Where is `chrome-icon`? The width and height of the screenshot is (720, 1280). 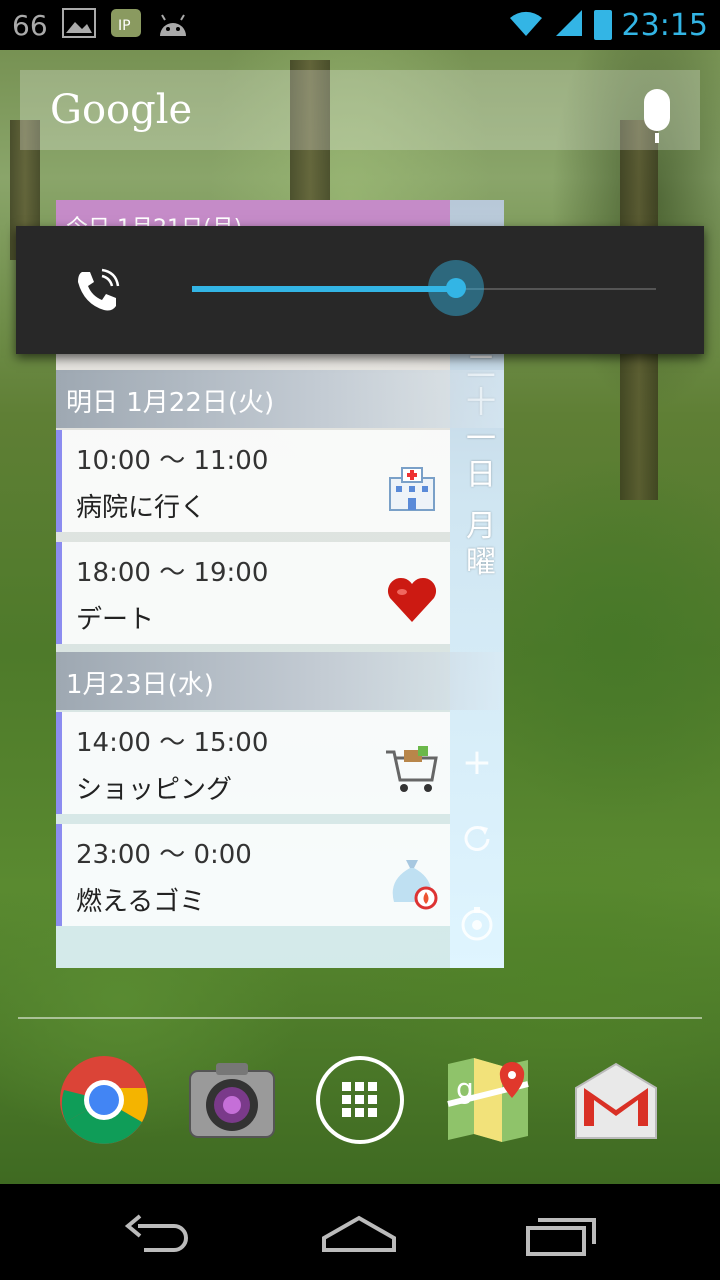 chrome-icon is located at coordinates (104, 1100).